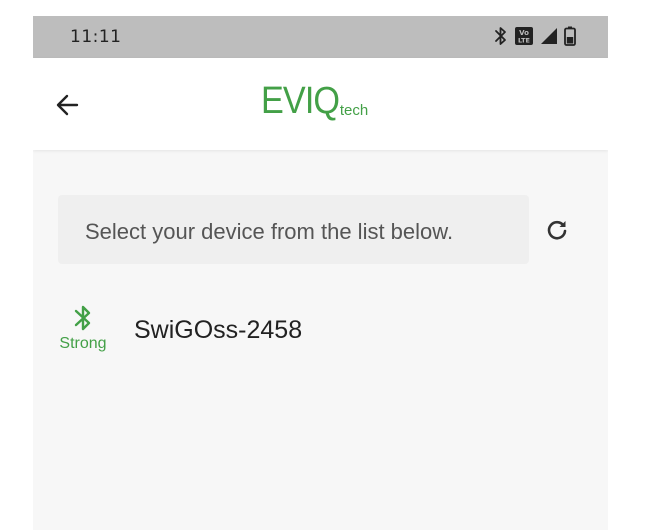  I want to click on refresh-icon, so click(557, 230).